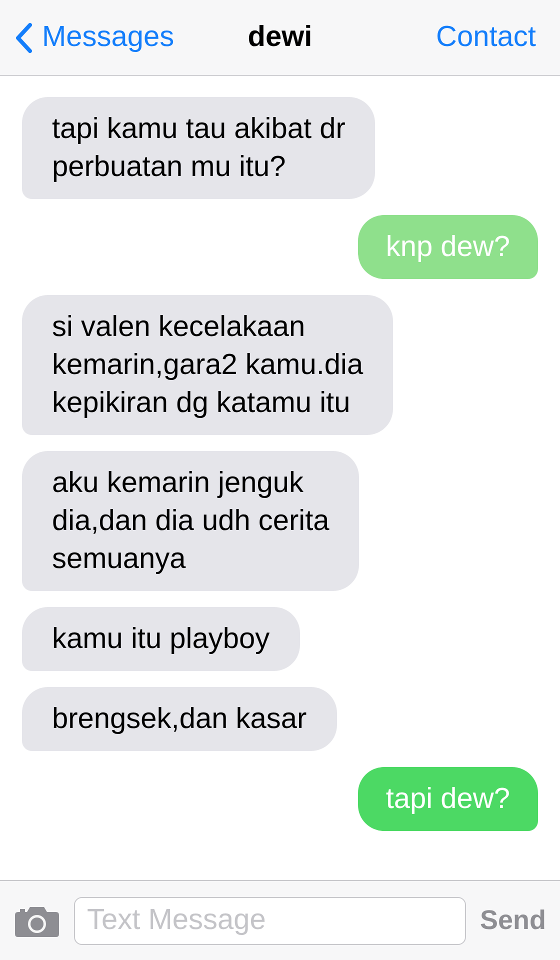  What do you see at coordinates (448, 799) in the screenshot?
I see `message-bubble: tapi dew?` at bounding box center [448, 799].